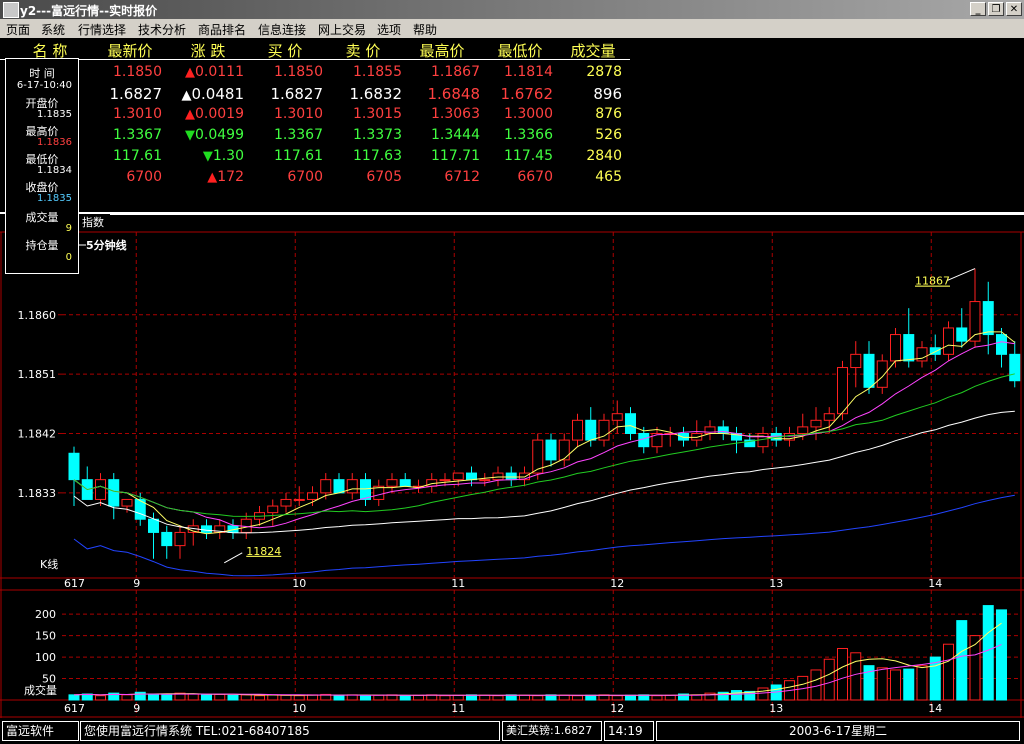  I want to click on status-date: 2003-6-17星期二, so click(838, 731).